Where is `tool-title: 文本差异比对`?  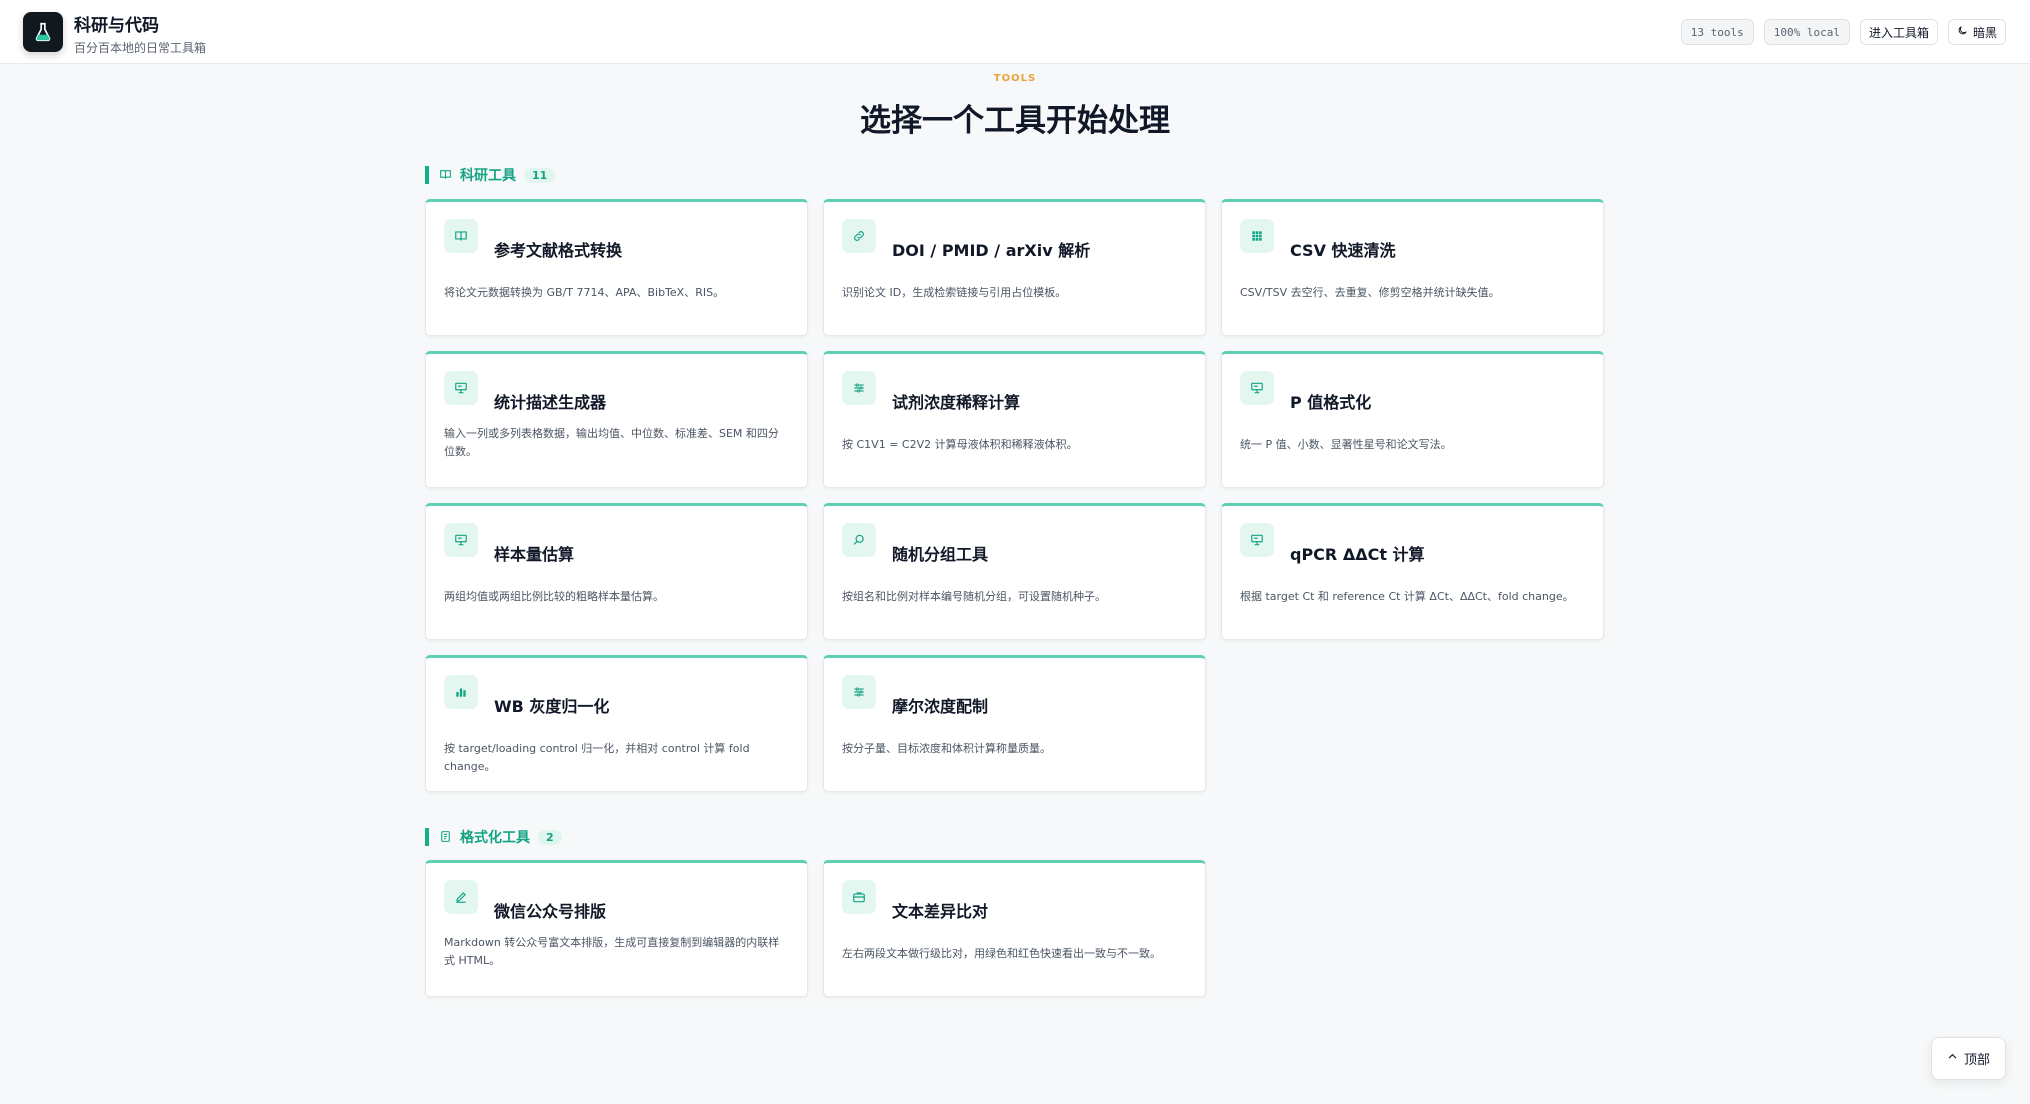 tool-title: 文本差异比对 is located at coordinates (940, 911).